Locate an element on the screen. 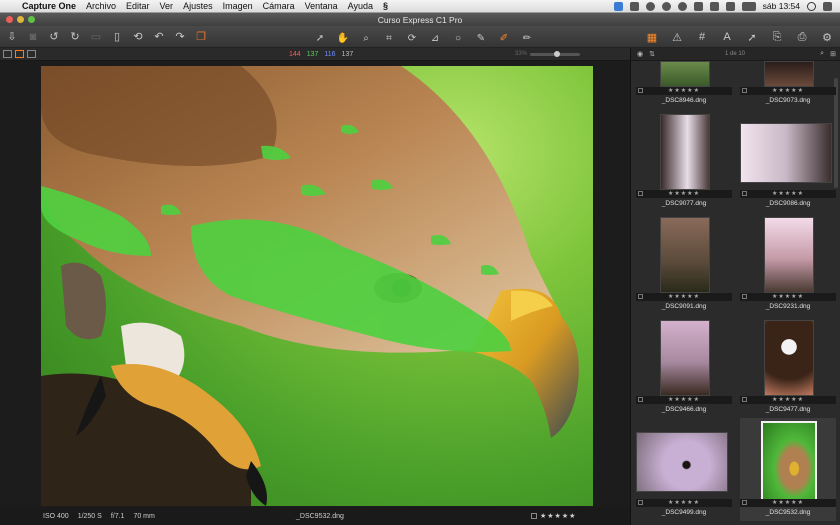  menu-ver: Ver is located at coordinates (167, 6).